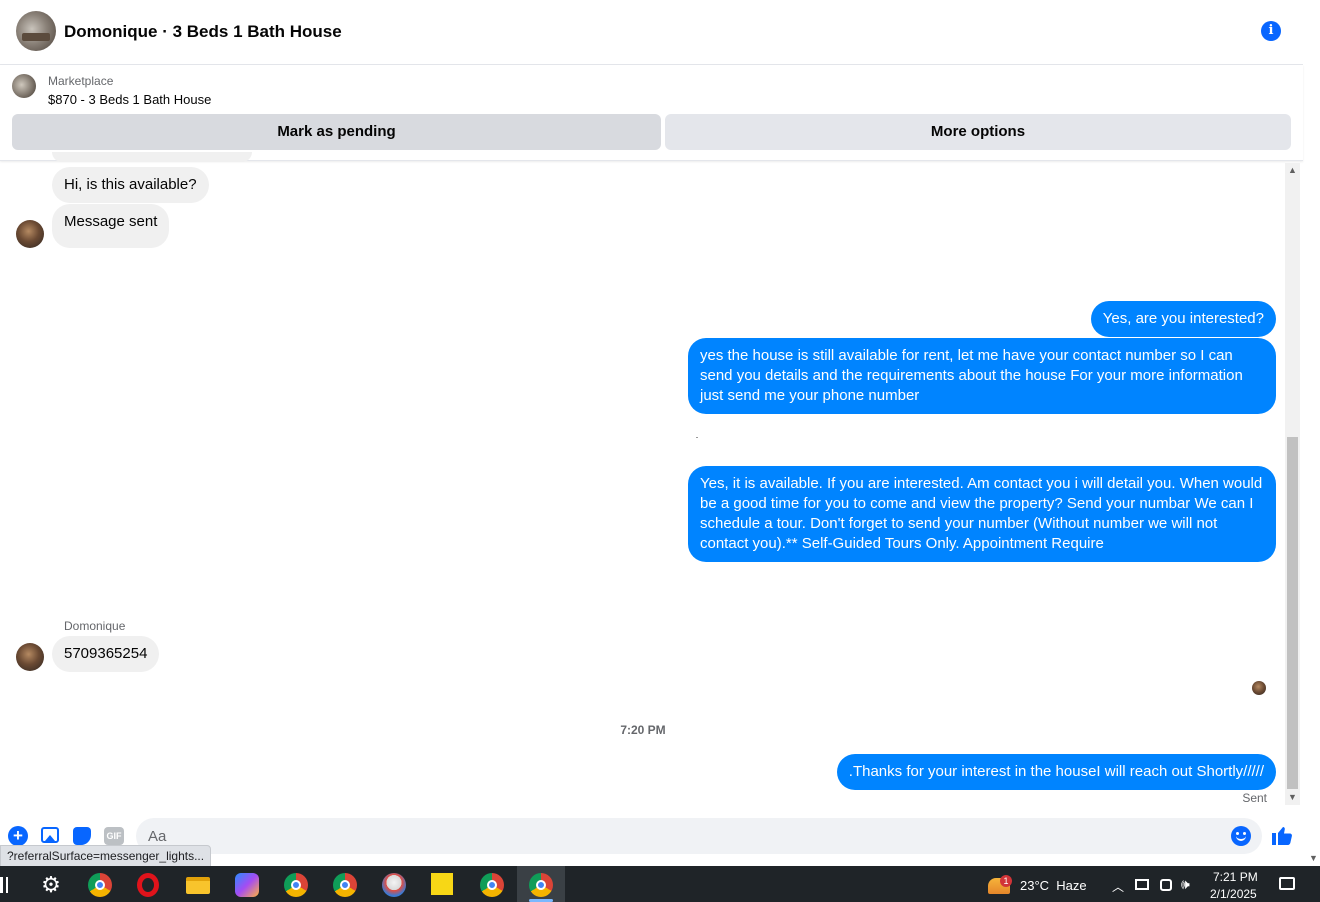 This screenshot has height=902, width=1320. Describe the element at coordinates (4, 885) in the screenshot. I see `task-view-icon` at that location.